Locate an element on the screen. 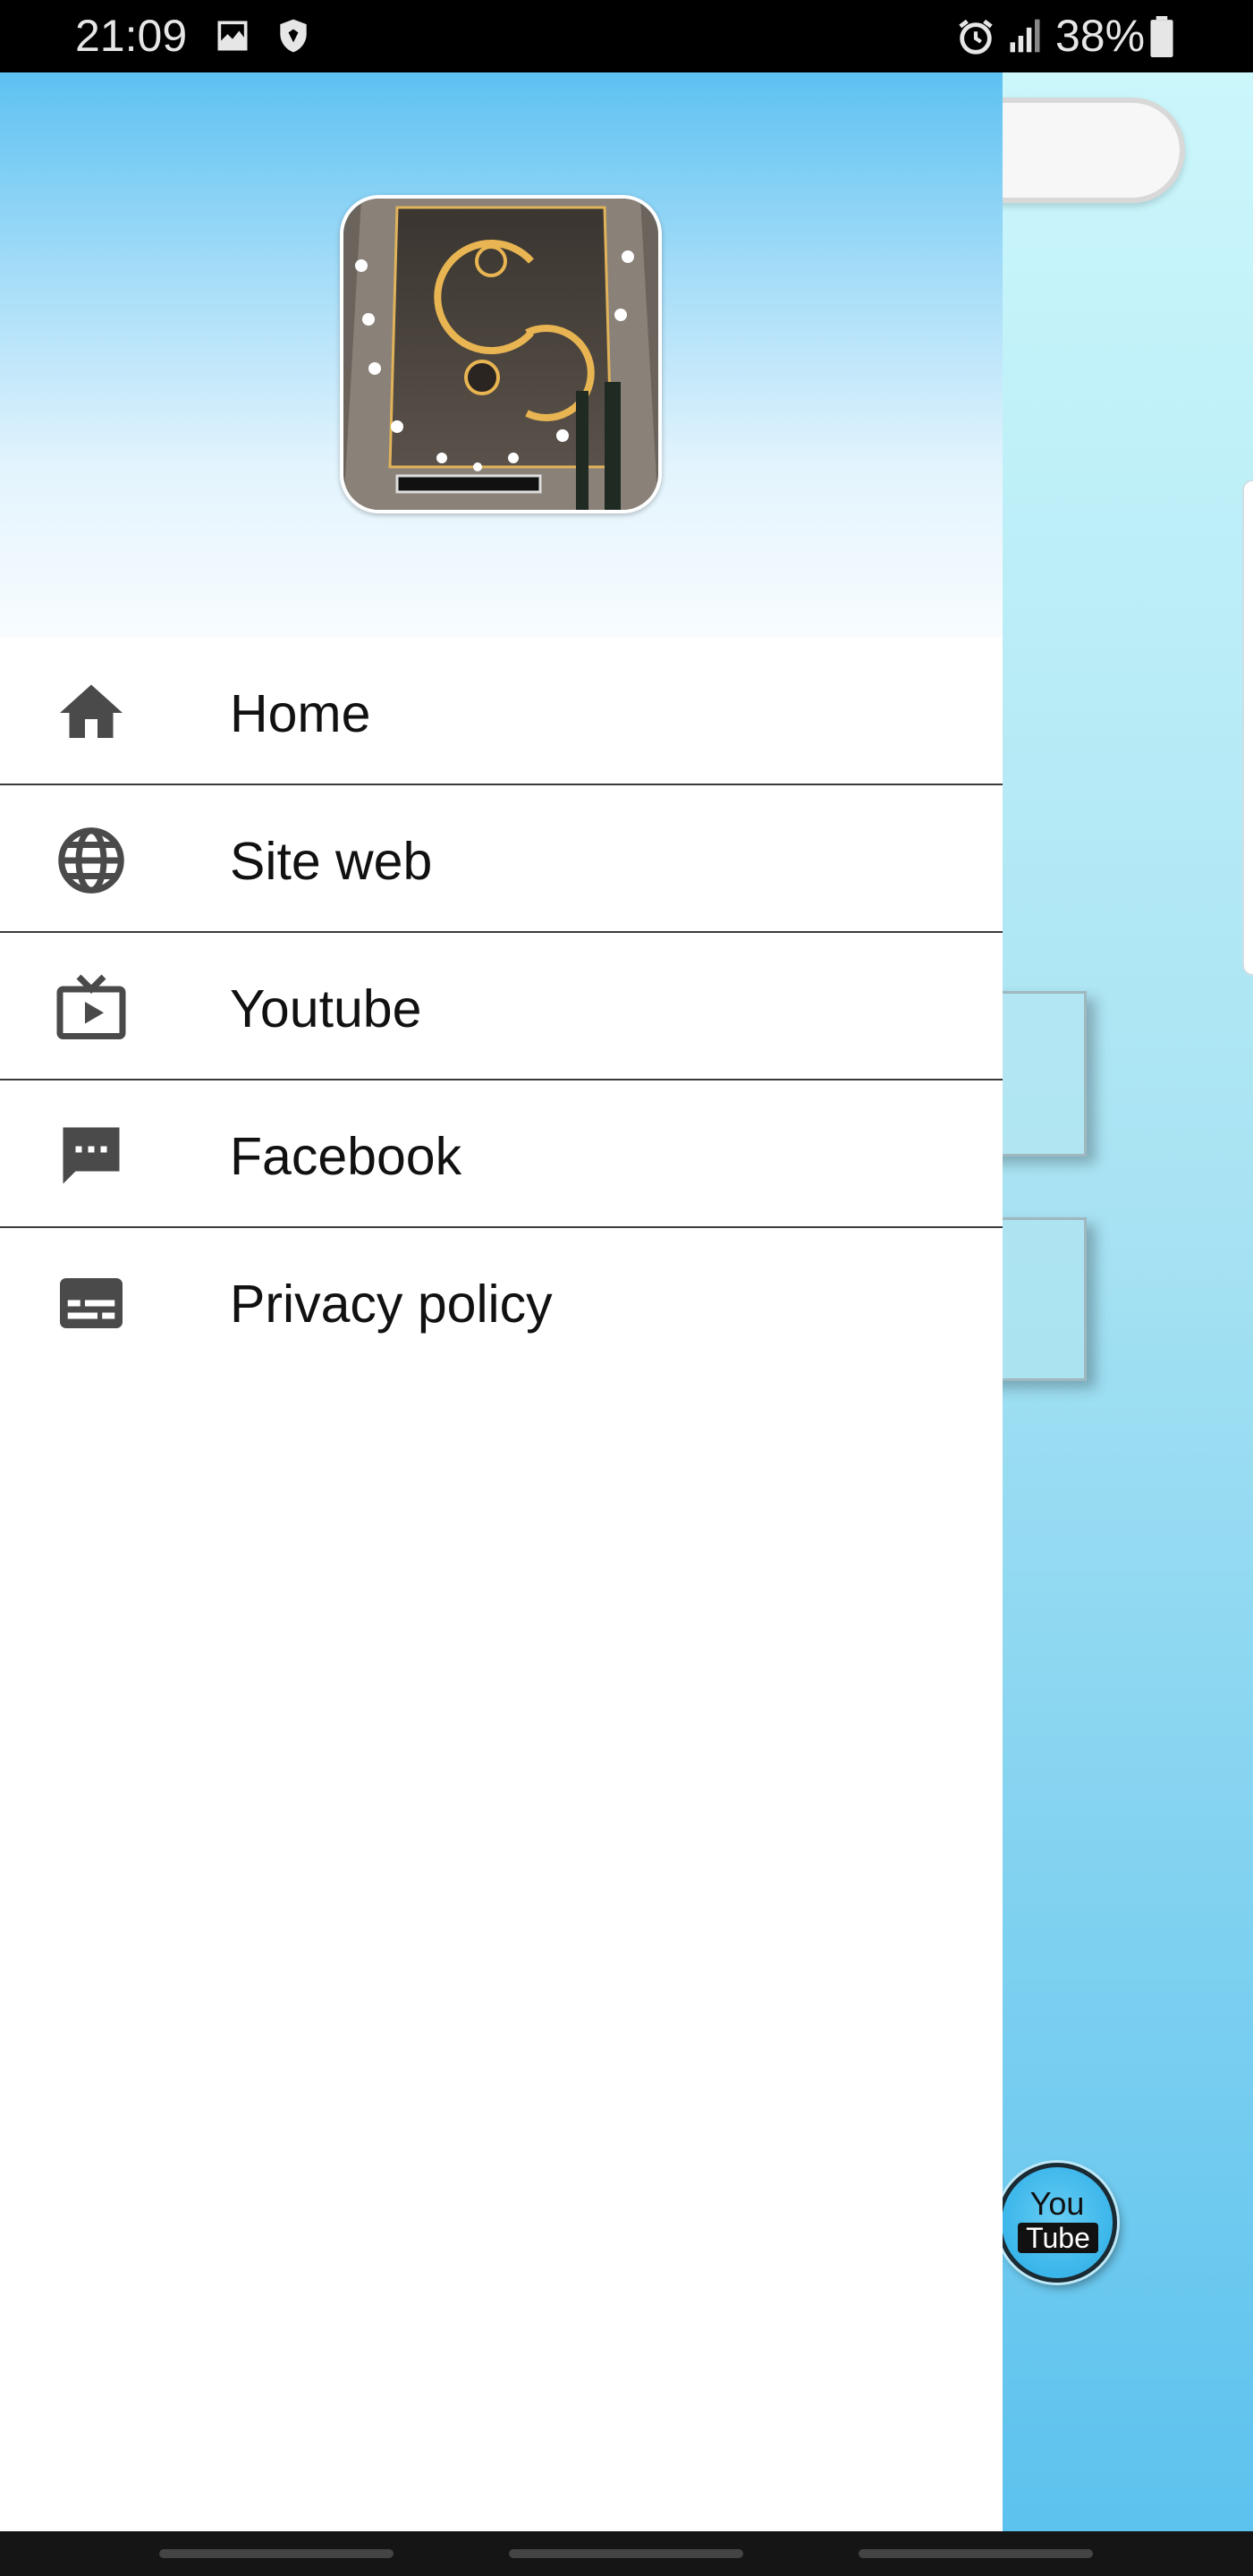 The width and height of the screenshot is (1253, 2576). menu-item-label: Site web is located at coordinates (331, 861).